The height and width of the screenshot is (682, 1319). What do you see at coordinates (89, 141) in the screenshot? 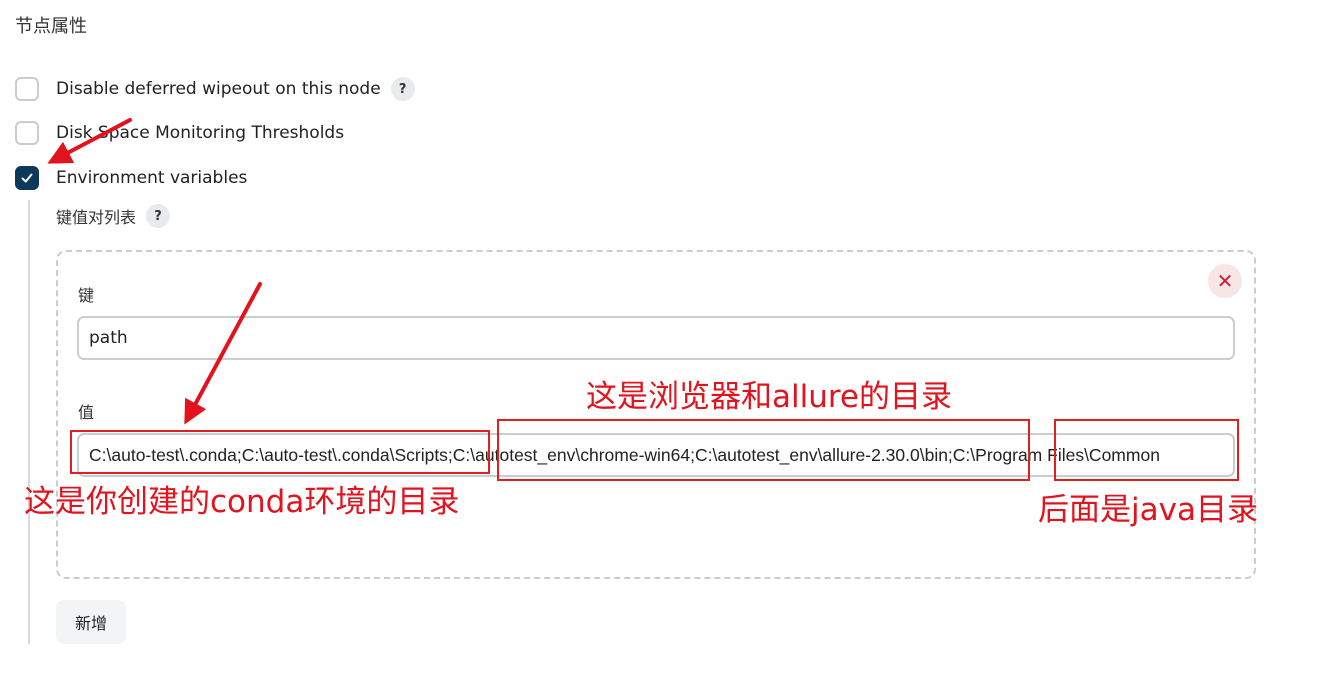
I see `arrow-to-env-checkbox` at bounding box center [89, 141].